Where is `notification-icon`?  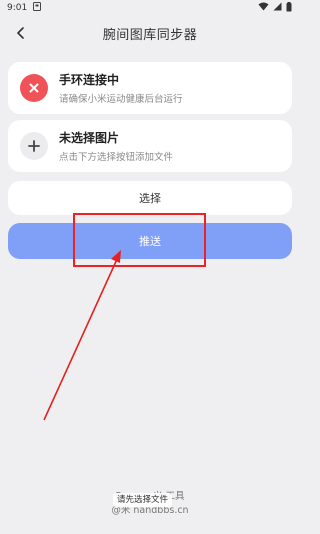 notification-icon is located at coordinates (37, 8).